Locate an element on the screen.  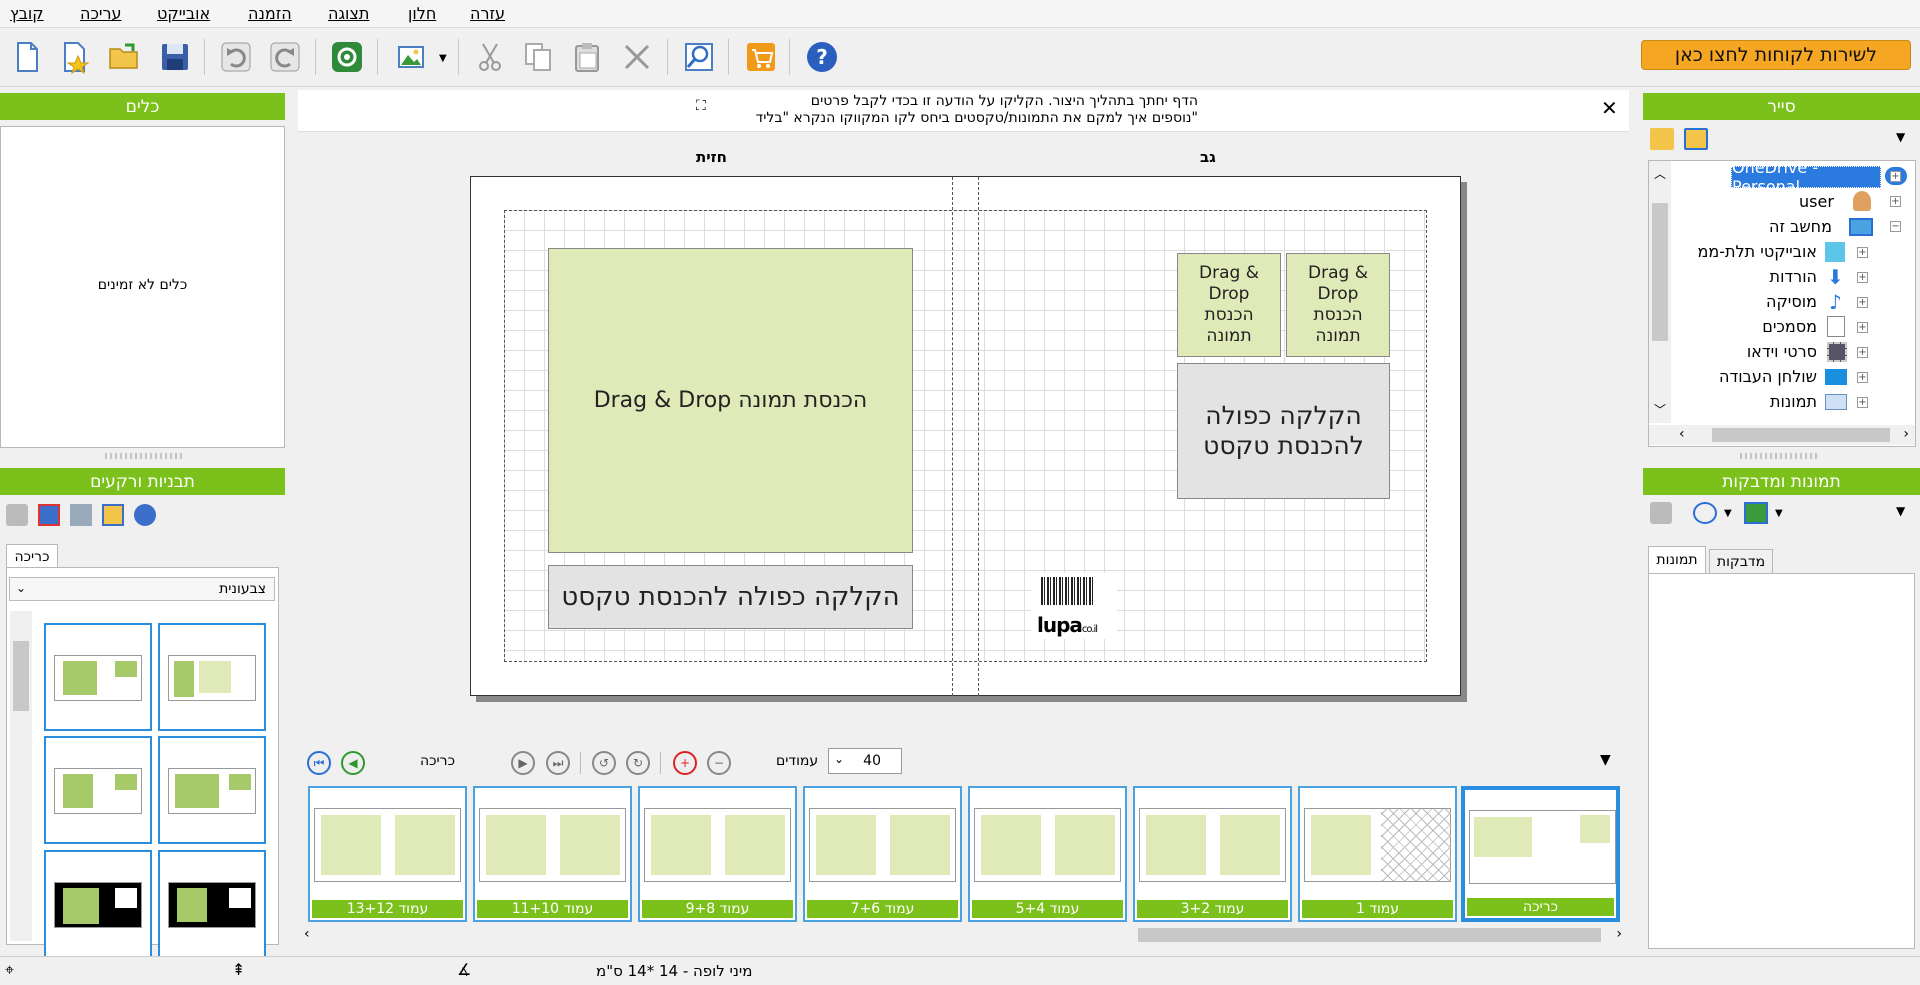
tree-item-3d-objects: אובייקטי תלת-ממ is located at coordinates (1748, 251).